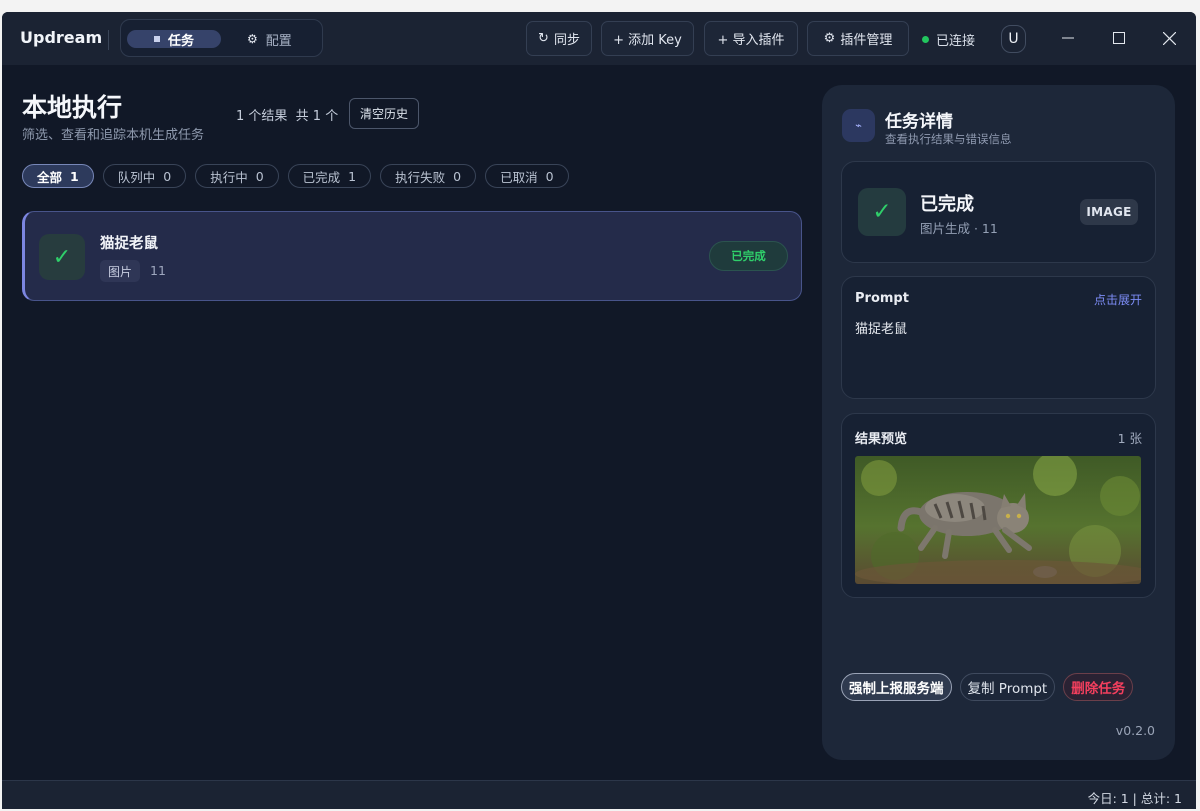  I want to click on close-button, so click(1169, 38).